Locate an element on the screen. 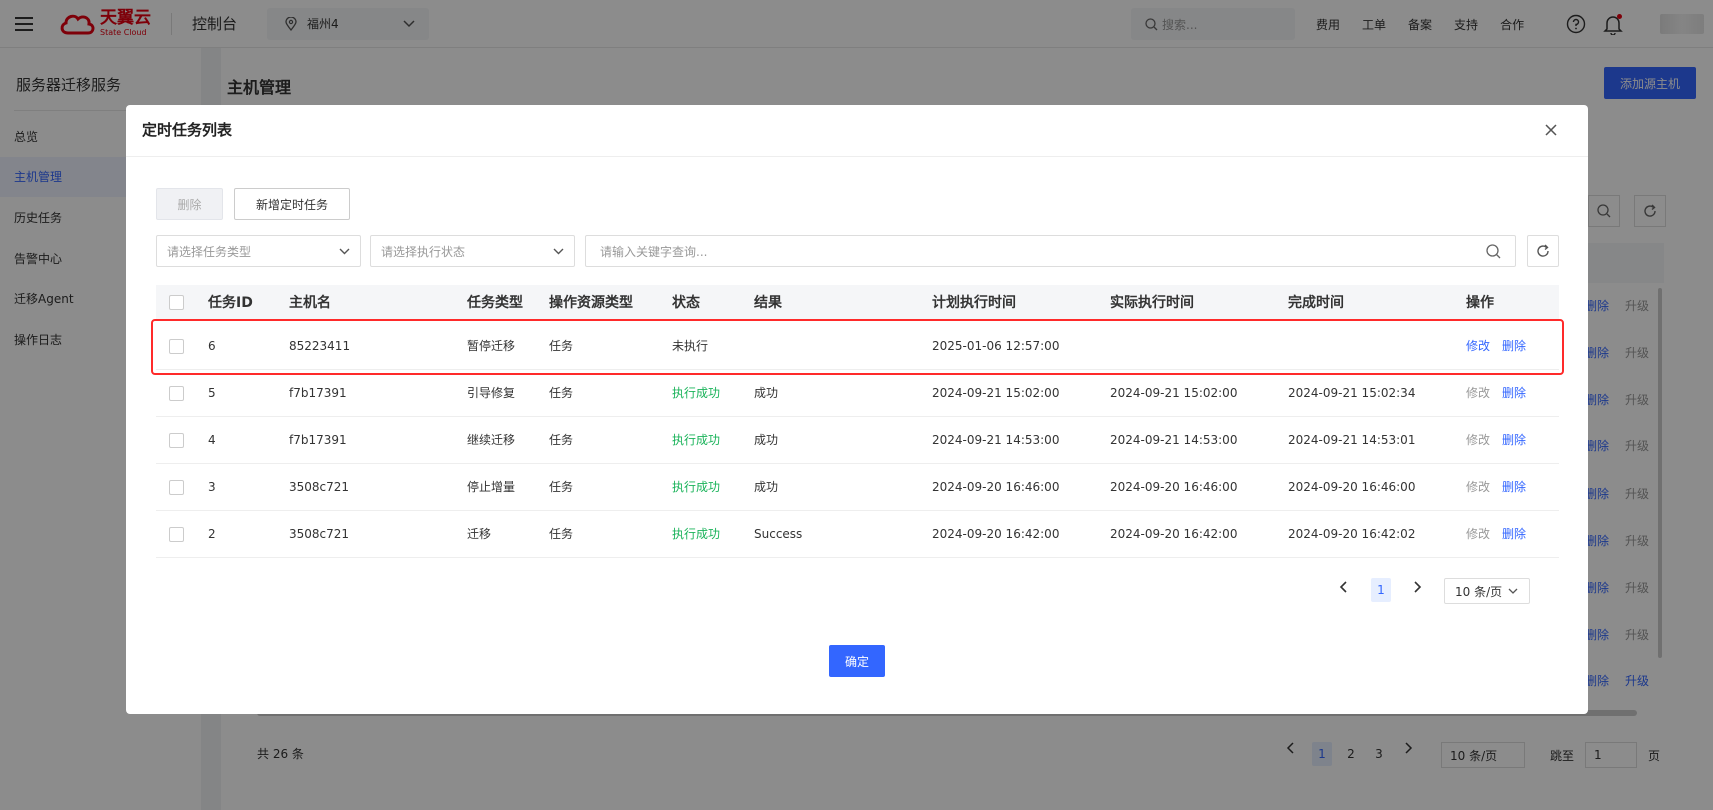 Image resolution: width=1713 pixels, height=810 pixels. cell-plan-time: 2024-09-20 16:46:00 is located at coordinates (996, 487).